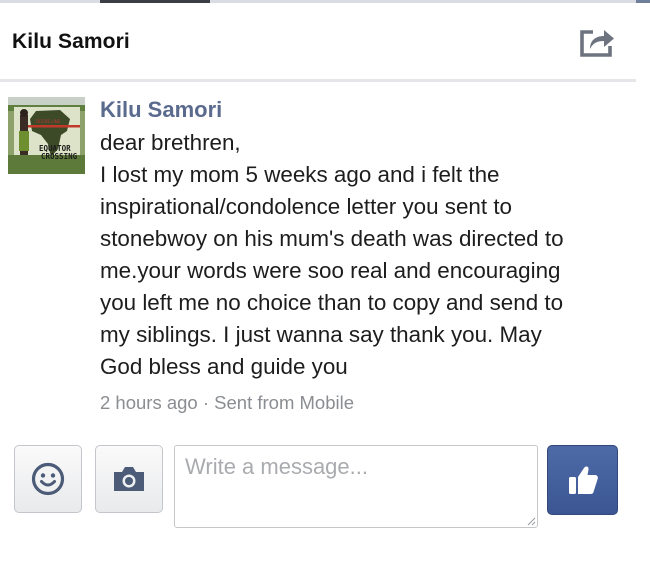 This screenshot has width=650, height=581. What do you see at coordinates (318, 41) in the screenshot?
I see `conversation-header: Kilu Samori` at bounding box center [318, 41].